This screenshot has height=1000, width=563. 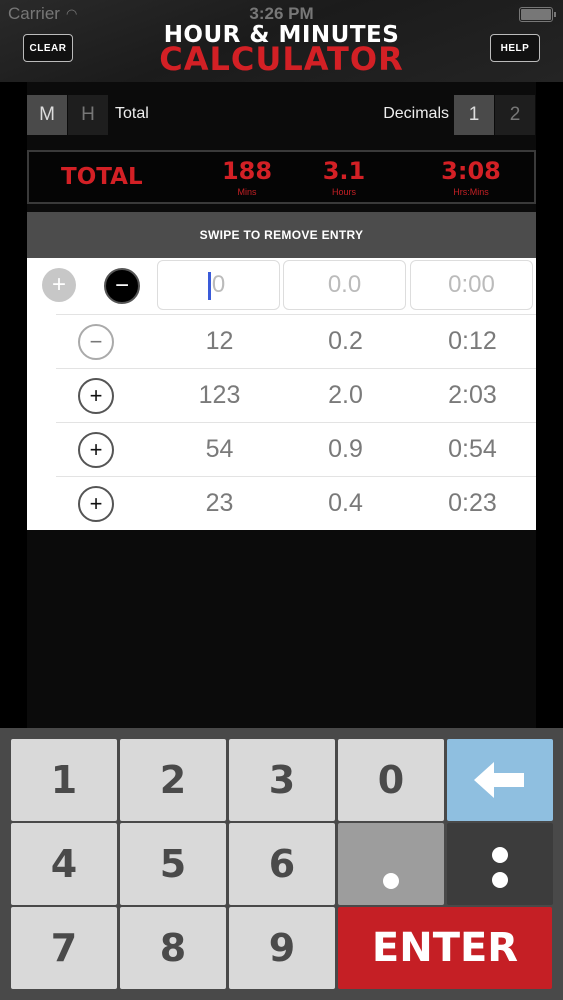 I want to click on entry-hours: 2.0, so click(x=345, y=395).